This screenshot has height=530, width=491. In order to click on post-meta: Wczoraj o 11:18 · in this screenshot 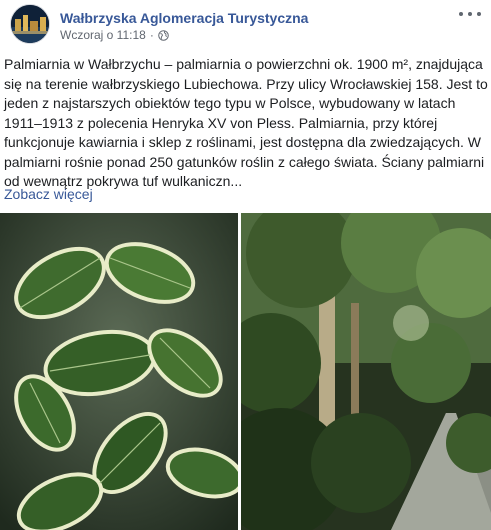, I will do `click(114, 35)`.